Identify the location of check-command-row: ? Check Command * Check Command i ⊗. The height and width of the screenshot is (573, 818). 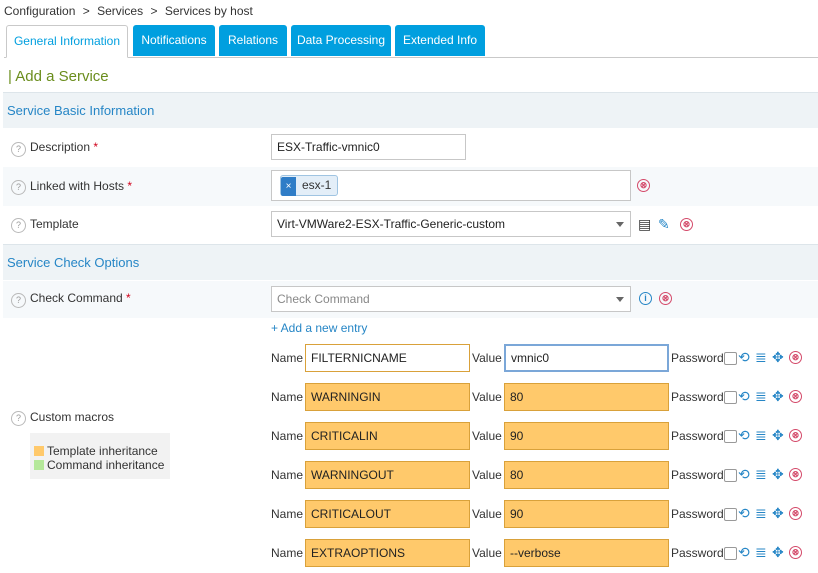
(410, 299).